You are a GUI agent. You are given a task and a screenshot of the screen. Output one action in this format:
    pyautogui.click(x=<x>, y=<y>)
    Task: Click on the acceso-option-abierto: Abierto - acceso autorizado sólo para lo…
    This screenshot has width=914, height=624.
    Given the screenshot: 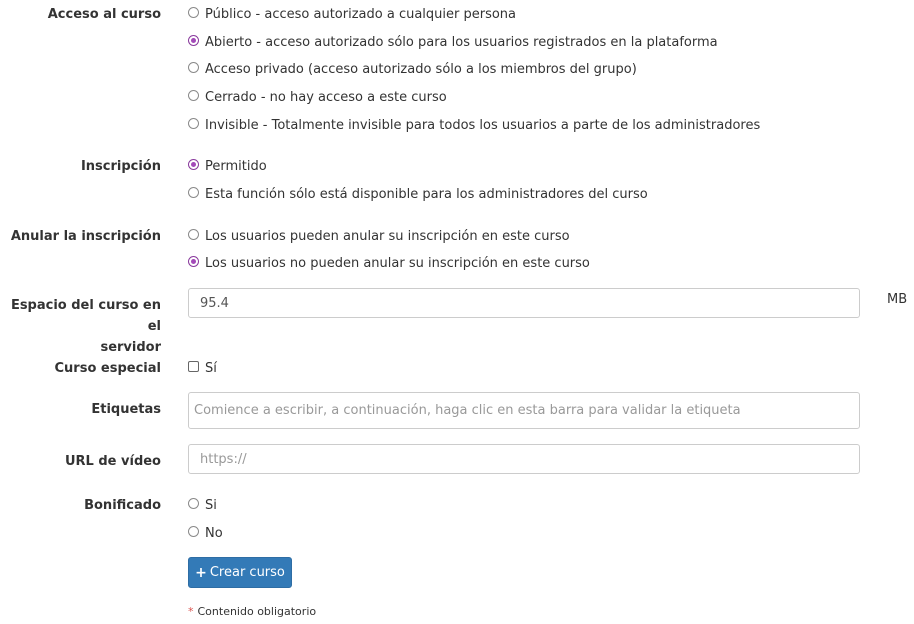 What is the action you would take?
    pyautogui.click(x=453, y=42)
    